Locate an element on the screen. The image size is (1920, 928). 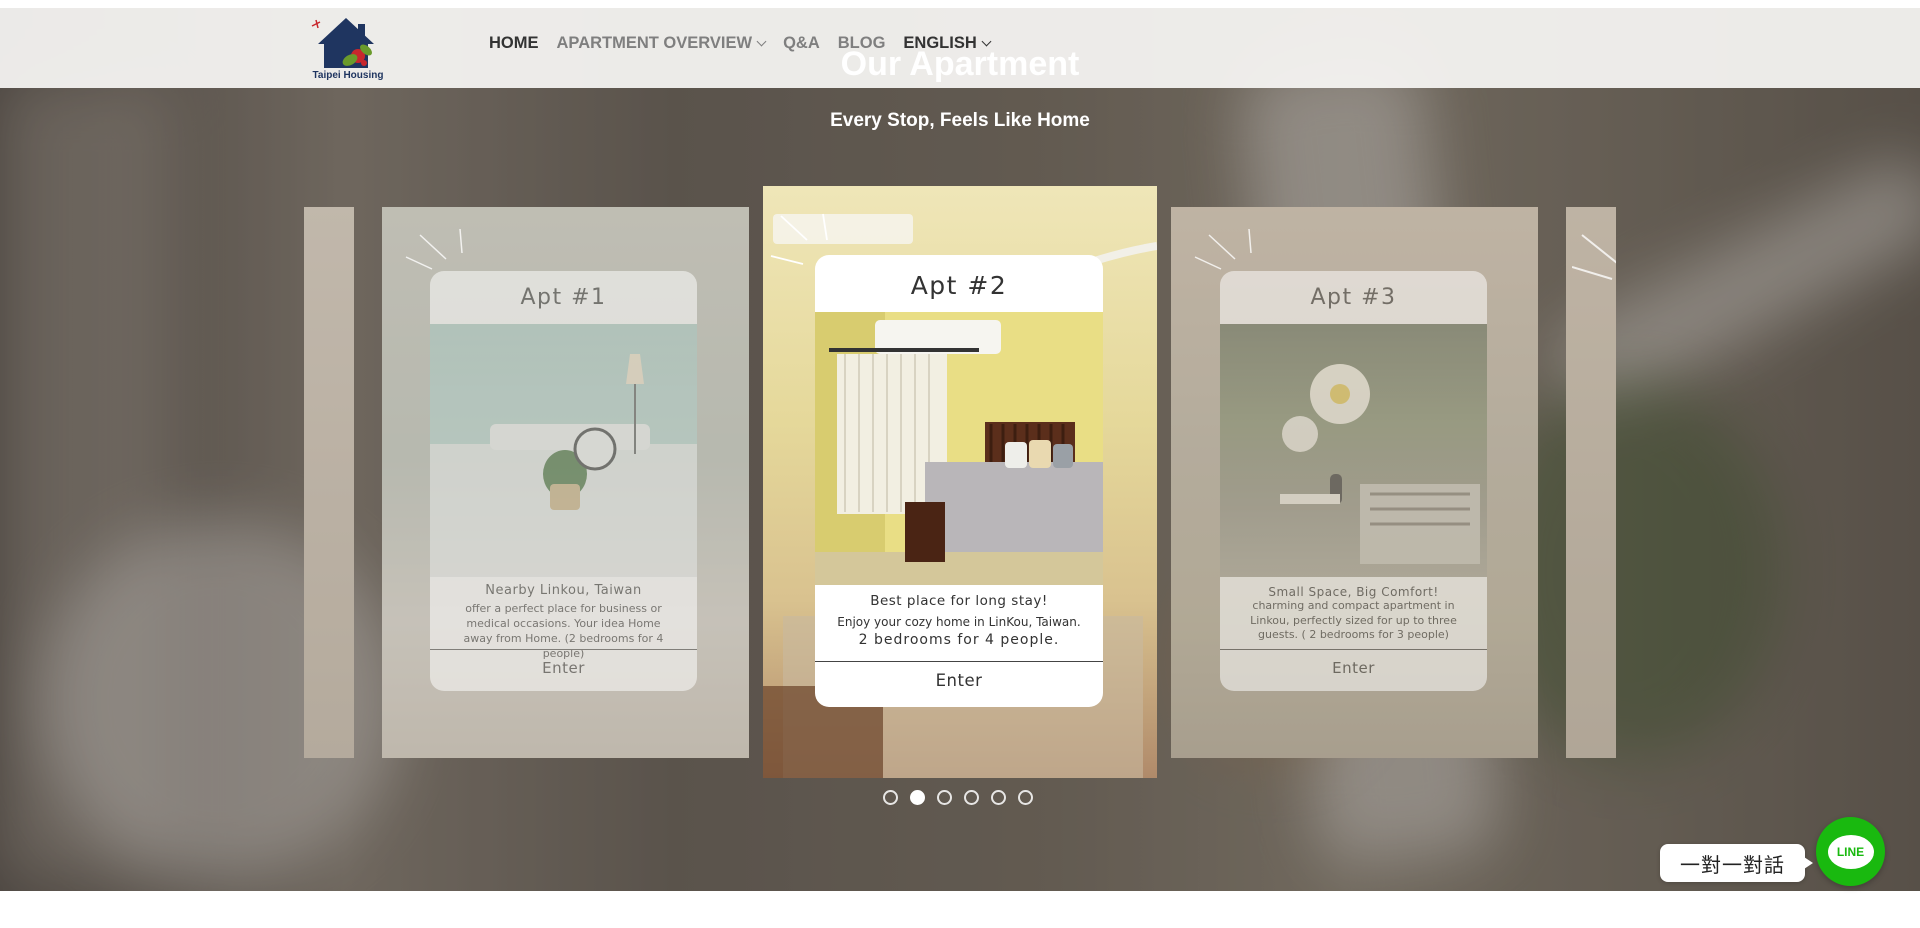
card-title: Apt #1 is located at coordinates (563, 297).